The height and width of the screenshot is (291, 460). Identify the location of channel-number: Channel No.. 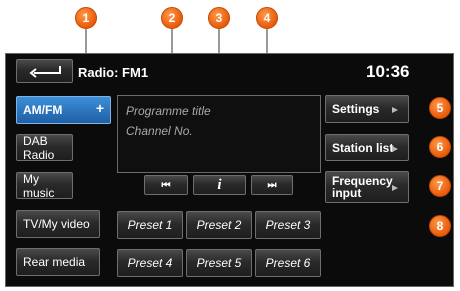
(159, 131).